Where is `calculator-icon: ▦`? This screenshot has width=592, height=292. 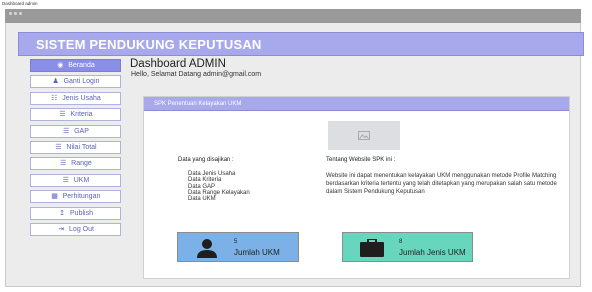
calculator-icon: ▦ is located at coordinates (54, 197).